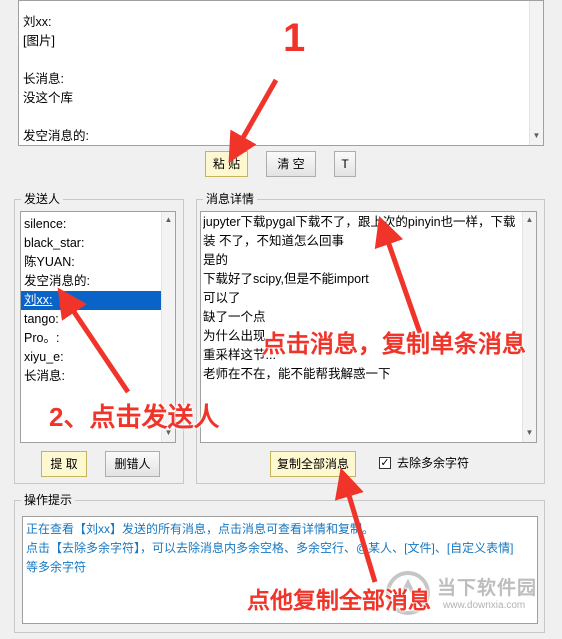 The image size is (562, 639). Describe the element at coordinates (356, 525) in the screenshot. I see `arrow-to-copy-all` at that location.